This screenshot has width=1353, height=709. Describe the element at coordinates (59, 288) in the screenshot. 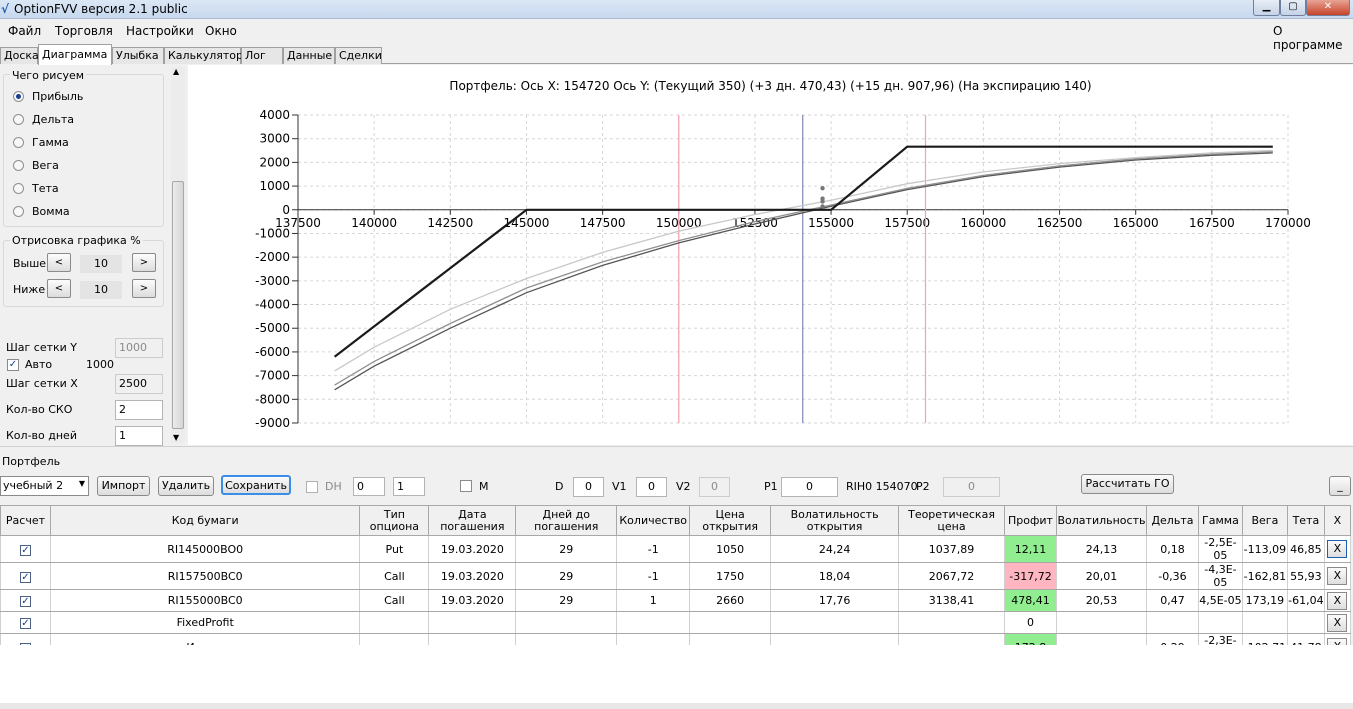

I see `below-decrease-button: <` at that location.